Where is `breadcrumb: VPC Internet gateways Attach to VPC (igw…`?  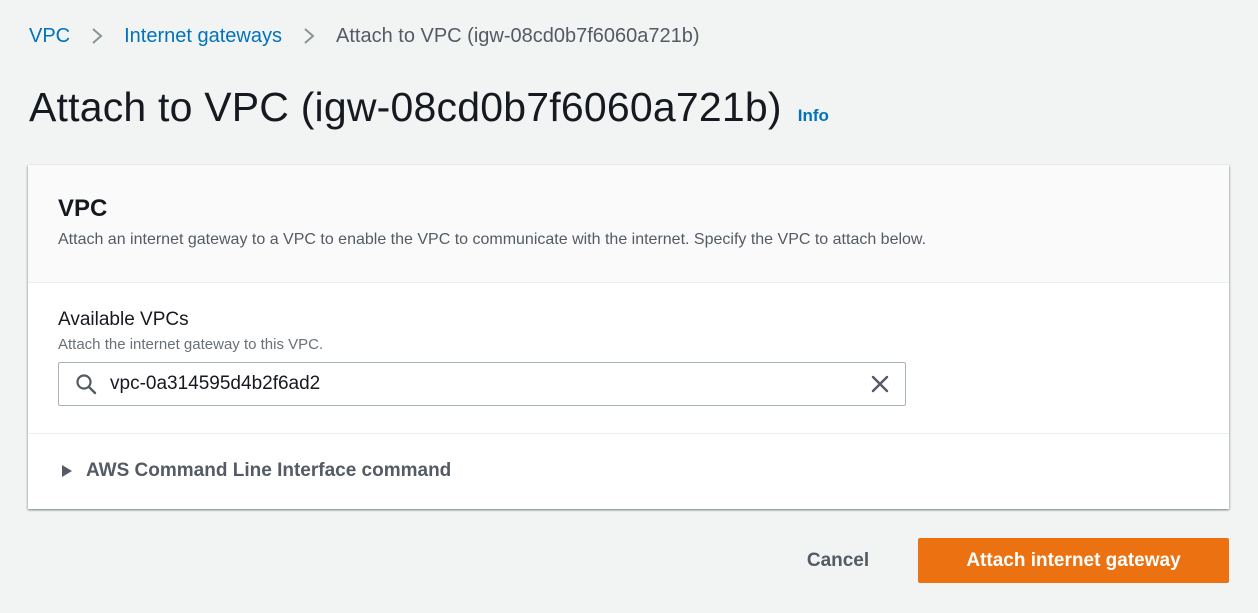
breadcrumb: VPC Internet gateways Attach to VPC (igw… is located at coordinates (364, 36).